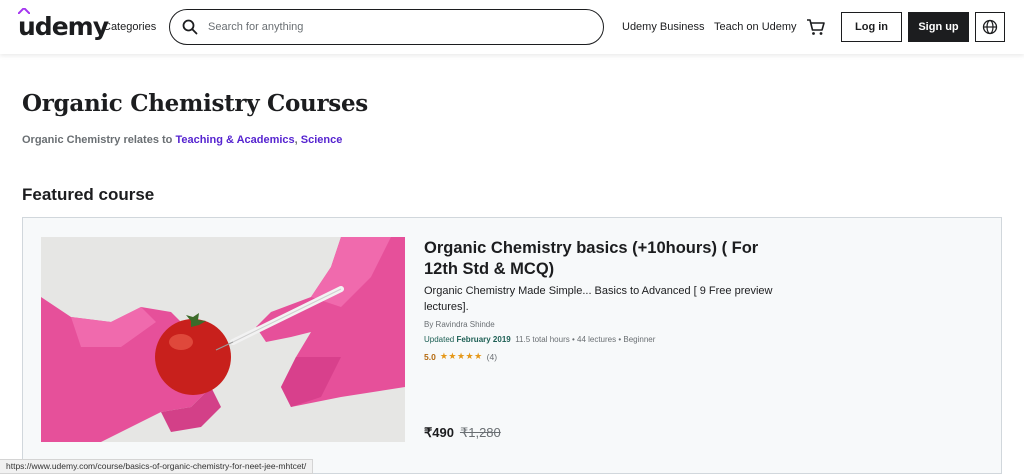 This screenshot has width=1024, height=474. What do you see at coordinates (88, 194) in the screenshot?
I see `featured-course-heading: Featured course` at bounding box center [88, 194].